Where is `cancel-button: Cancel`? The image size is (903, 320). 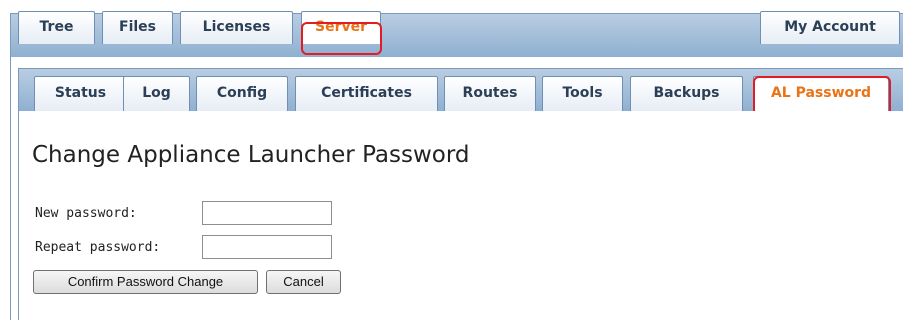
cancel-button: Cancel is located at coordinates (303, 282).